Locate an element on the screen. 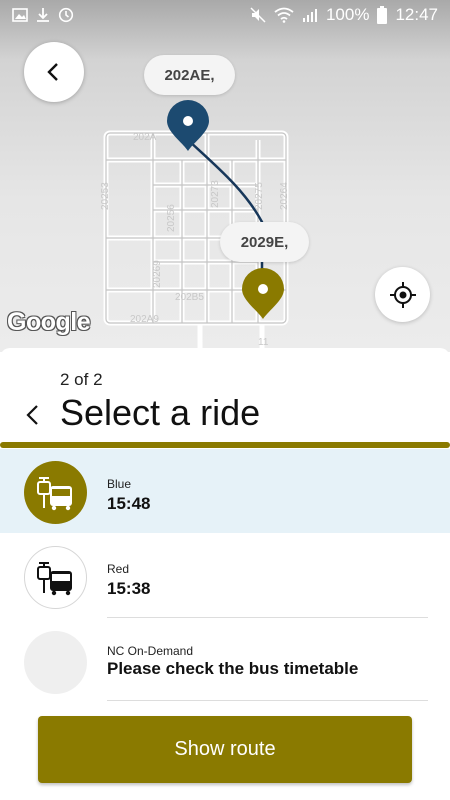 The image size is (450, 800). signal-icon is located at coordinates (309, 15).